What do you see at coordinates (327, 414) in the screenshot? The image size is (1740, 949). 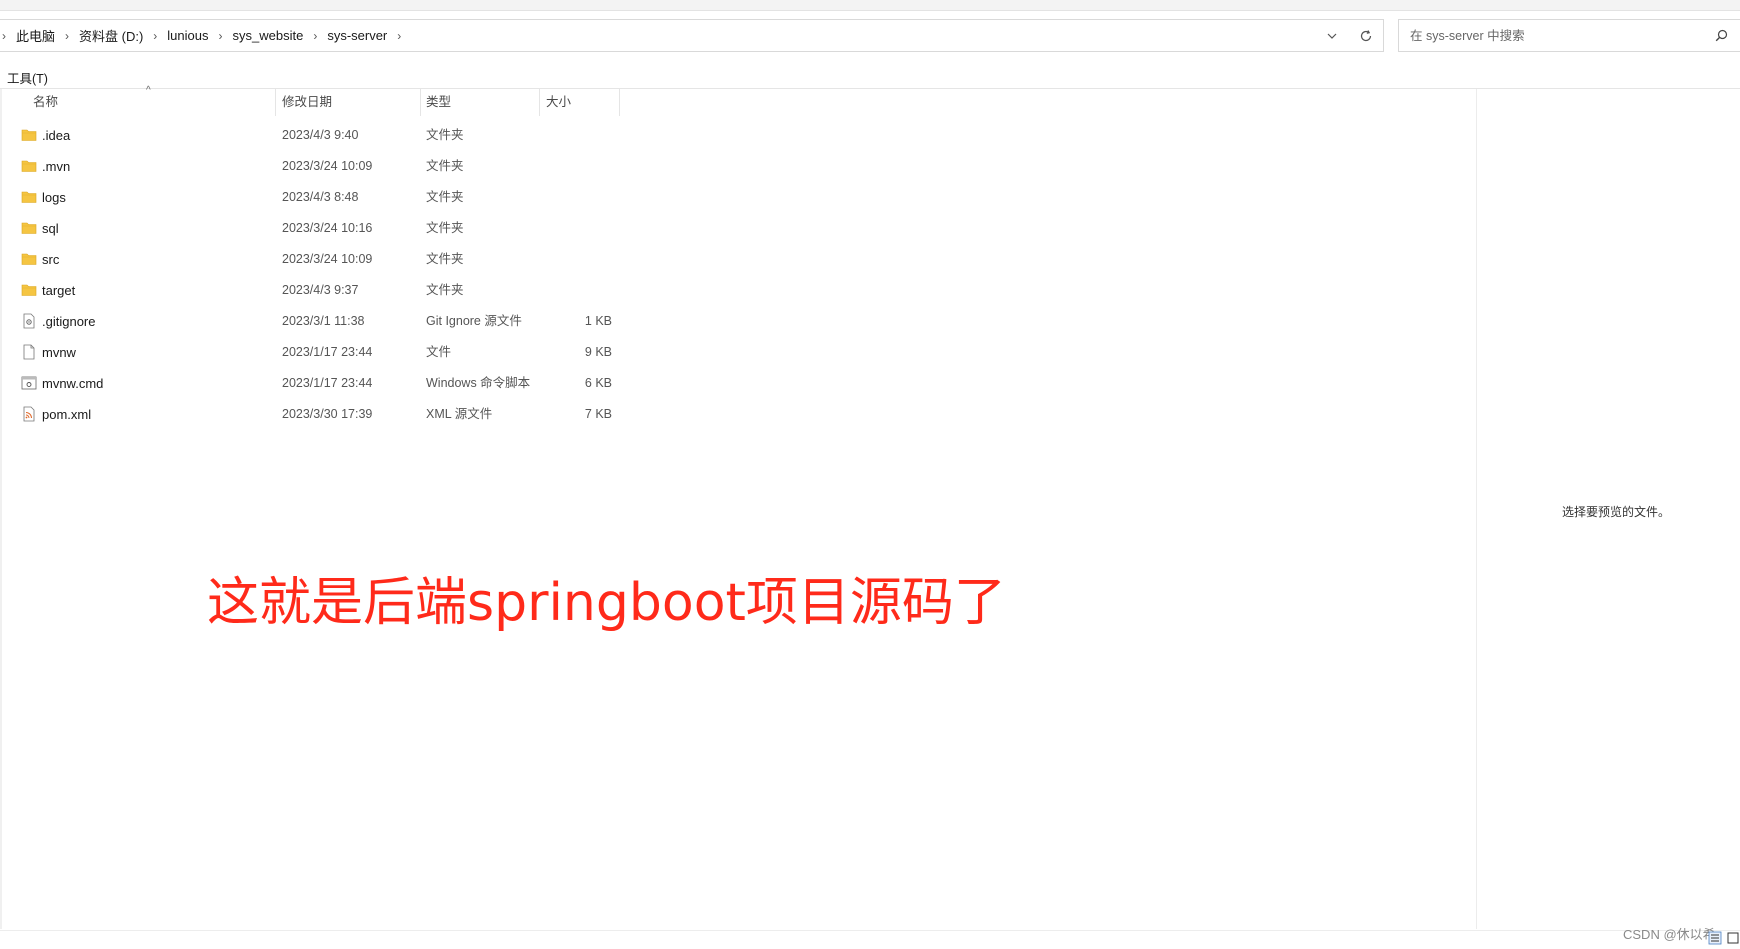 I see `file-date: 2023/3/30 17:39` at bounding box center [327, 414].